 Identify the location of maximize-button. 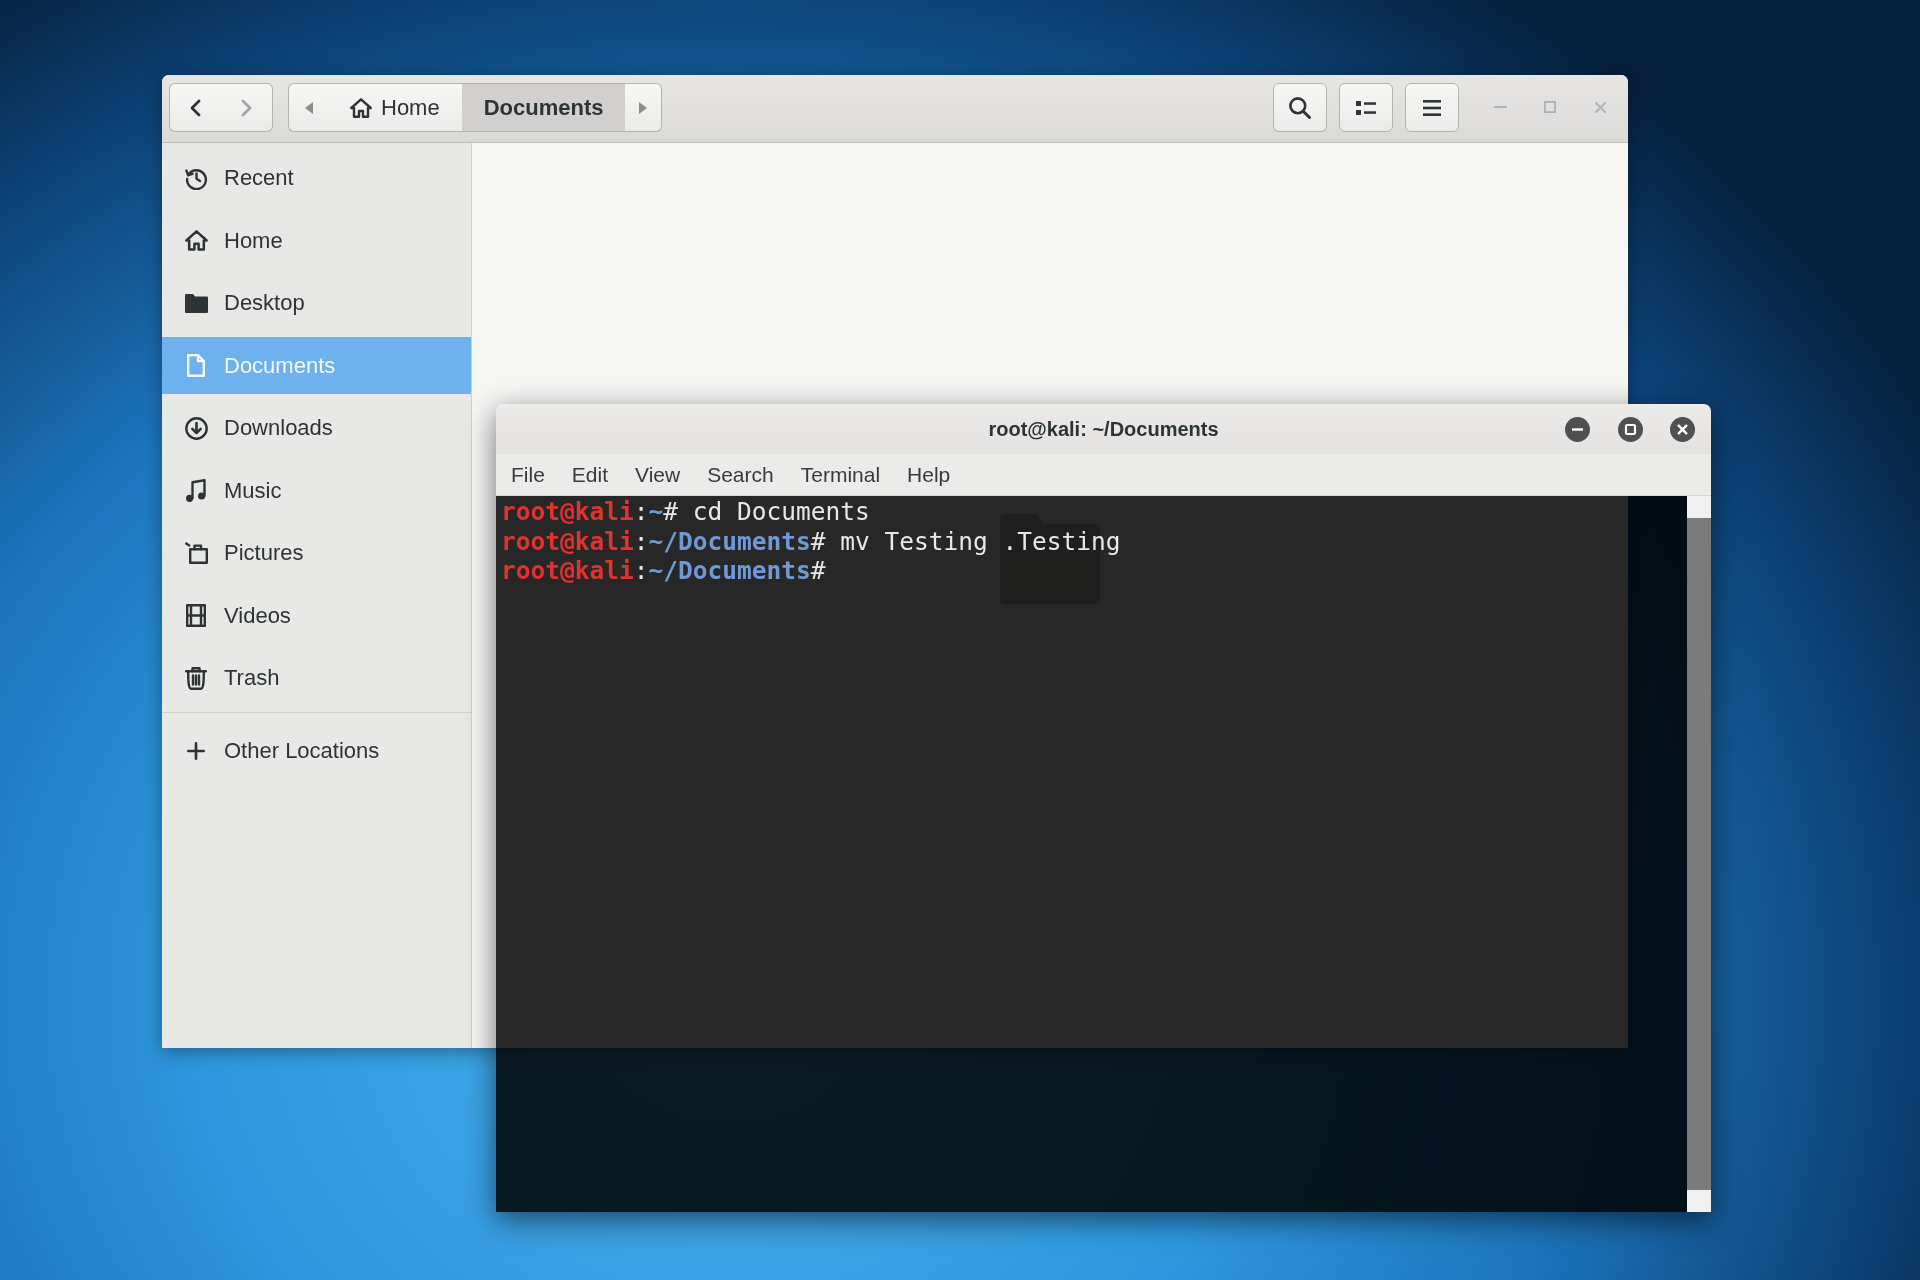
(1630, 429).